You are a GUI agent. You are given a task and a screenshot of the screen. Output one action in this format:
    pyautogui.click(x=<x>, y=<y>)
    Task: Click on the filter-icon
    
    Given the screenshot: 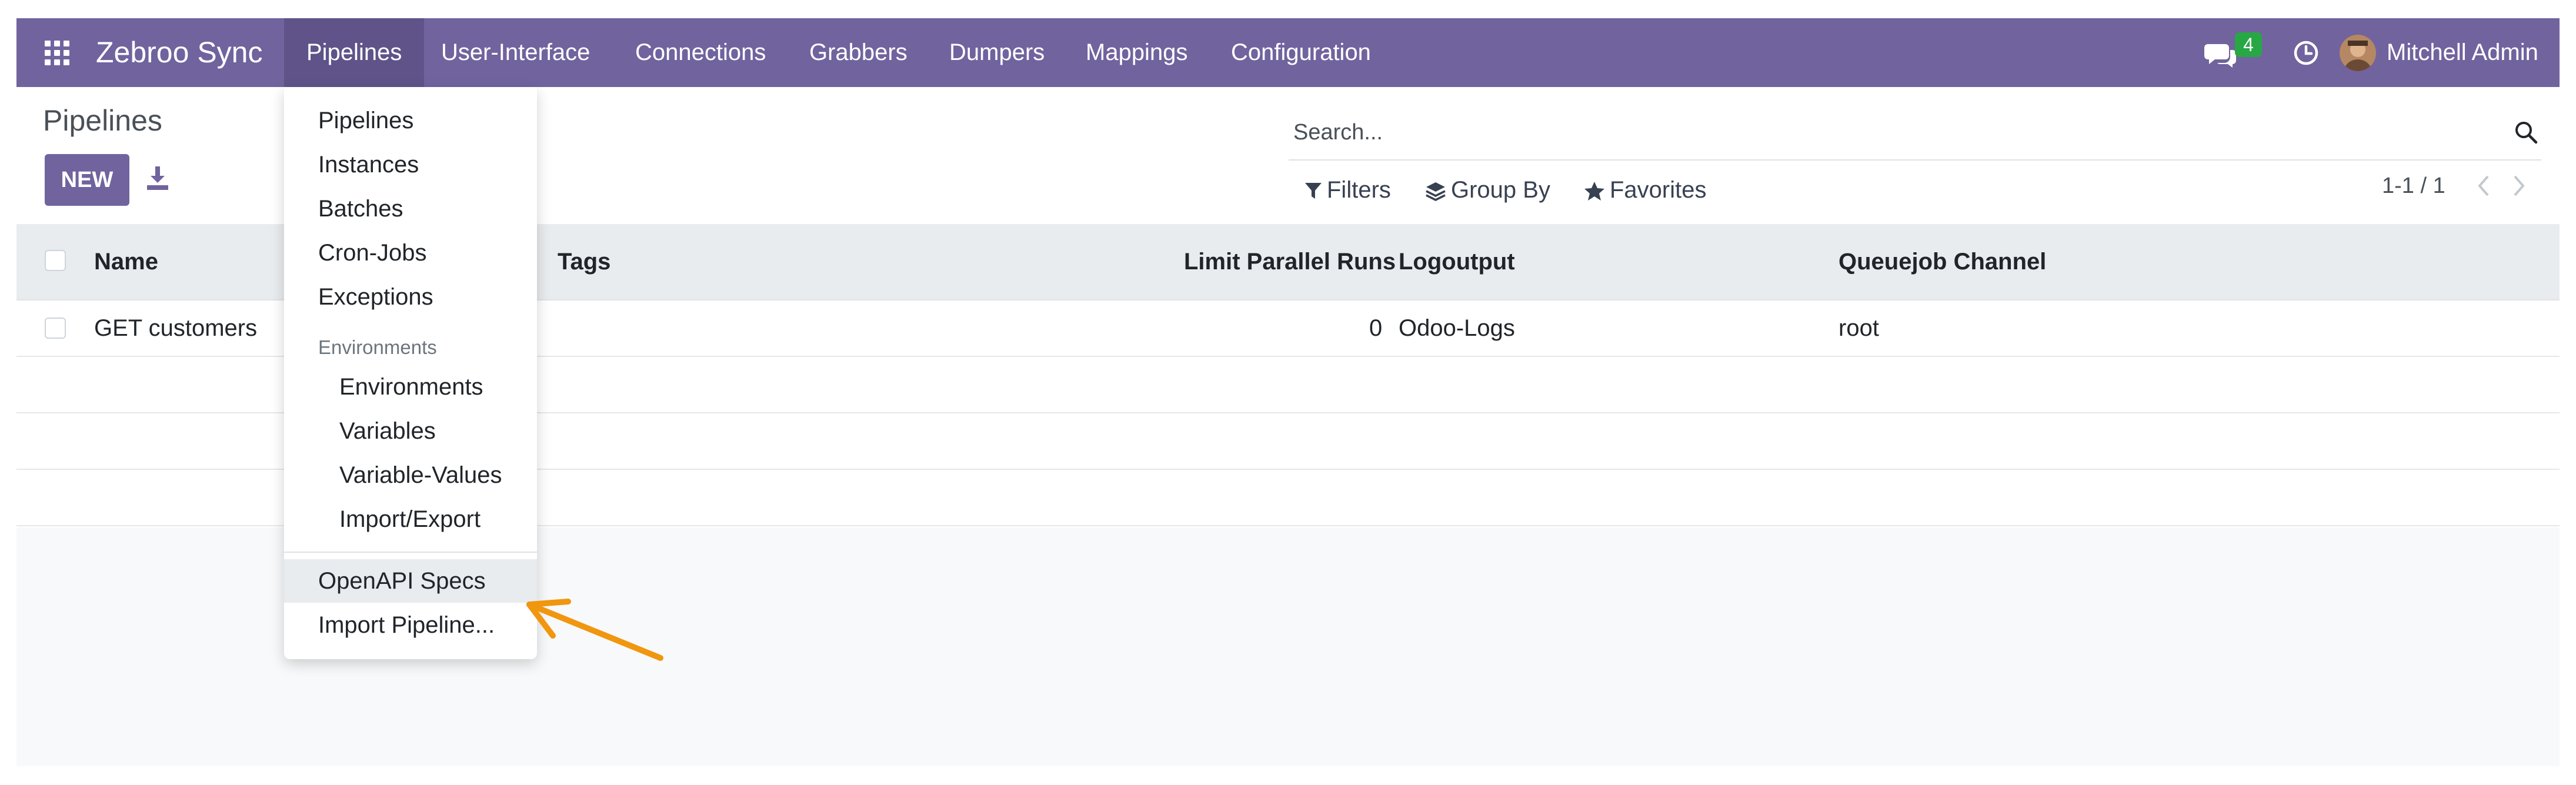 What is the action you would take?
    pyautogui.click(x=1313, y=191)
    